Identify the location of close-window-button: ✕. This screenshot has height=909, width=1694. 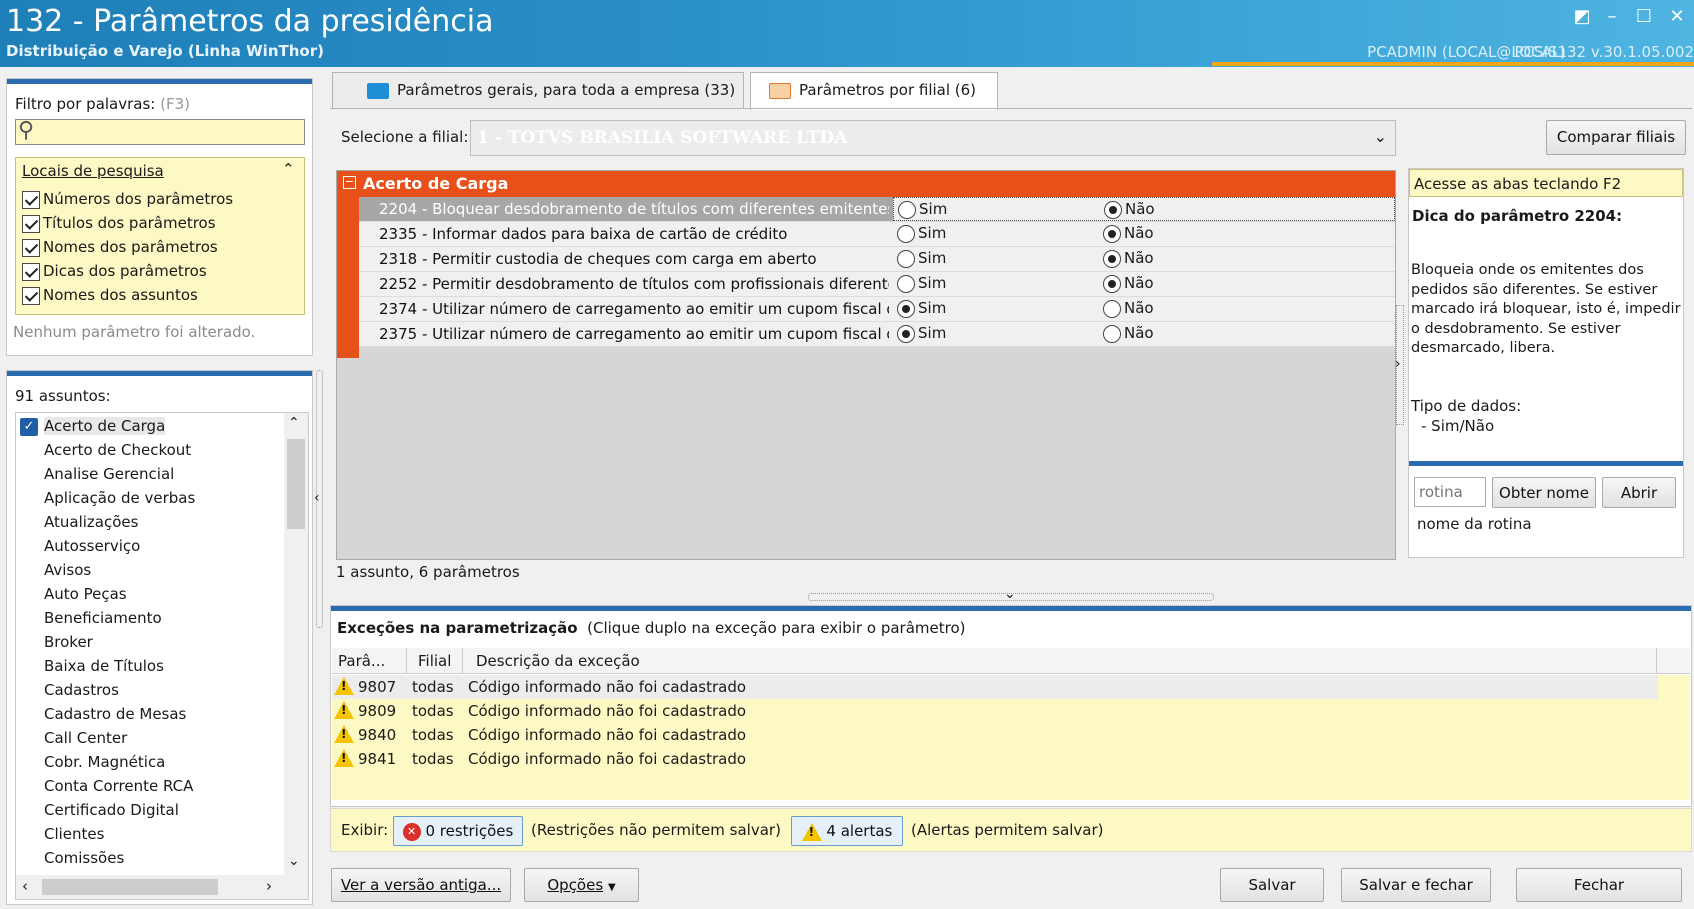
(1677, 17).